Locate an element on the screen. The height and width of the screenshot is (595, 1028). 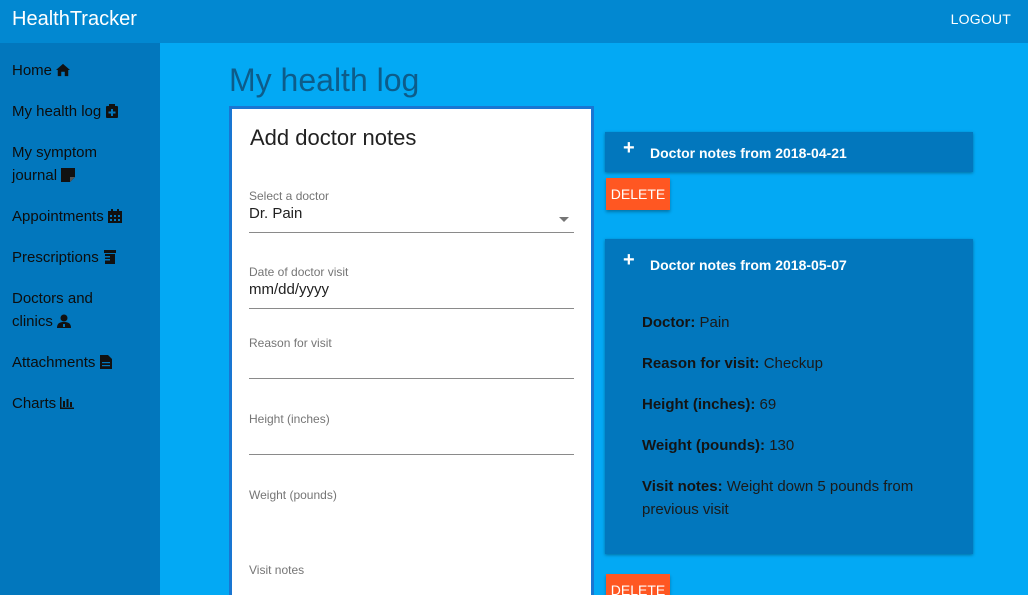
sidebar-item-charts: Charts is located at coordinates (74, 403).